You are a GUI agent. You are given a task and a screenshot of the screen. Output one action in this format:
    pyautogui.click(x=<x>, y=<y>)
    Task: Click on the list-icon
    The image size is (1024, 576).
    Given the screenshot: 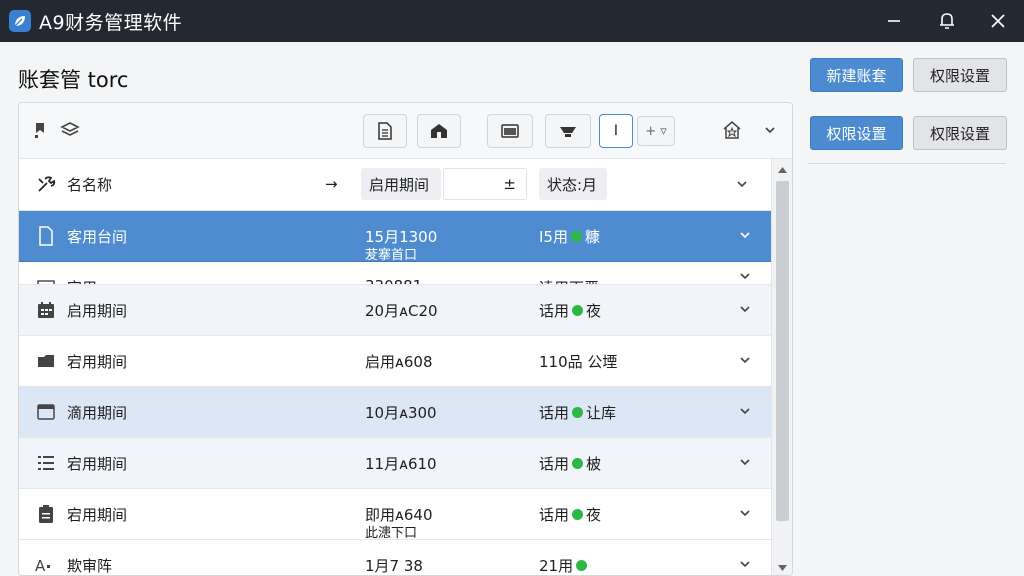 What is the action you would take?
    pyautogui.click(x=46, y=280)
    